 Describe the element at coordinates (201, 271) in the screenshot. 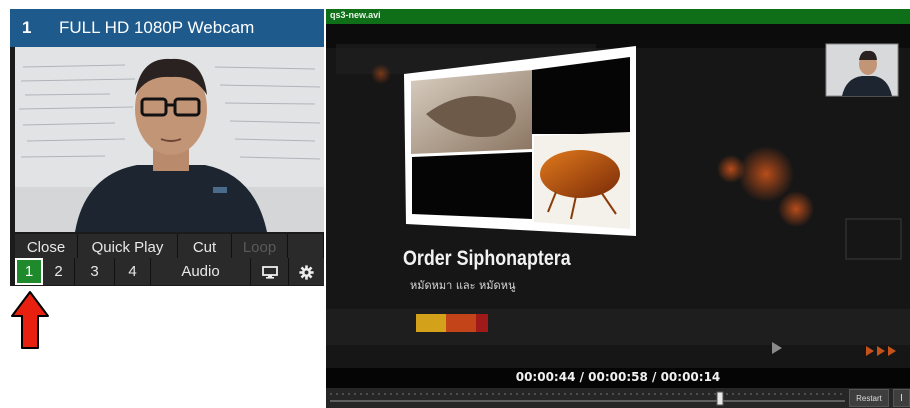

I see `audio-button: Audio` at that location.